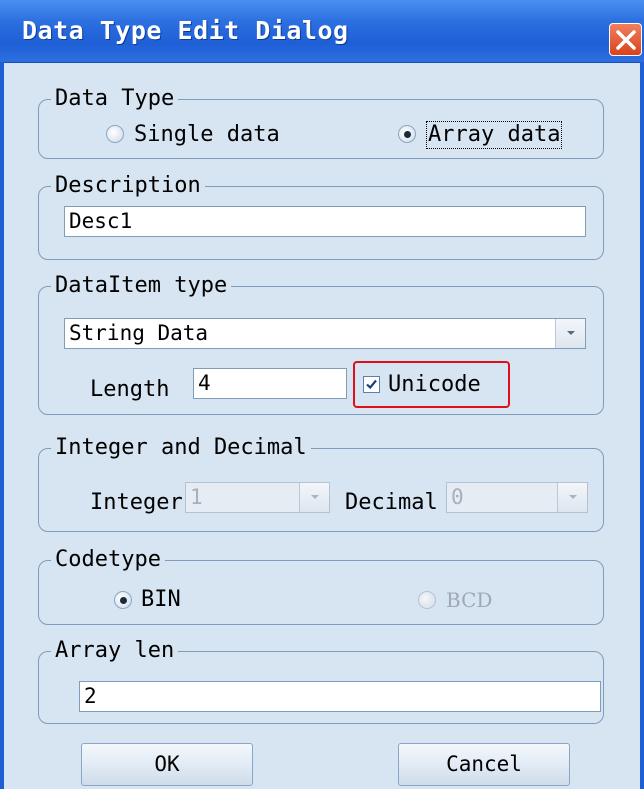 This screenshot has height=789, width=644. What do you see at coordinates (115, 134) in the screenshot?
I see `single-data-radio` at bounding box center [115, 134].